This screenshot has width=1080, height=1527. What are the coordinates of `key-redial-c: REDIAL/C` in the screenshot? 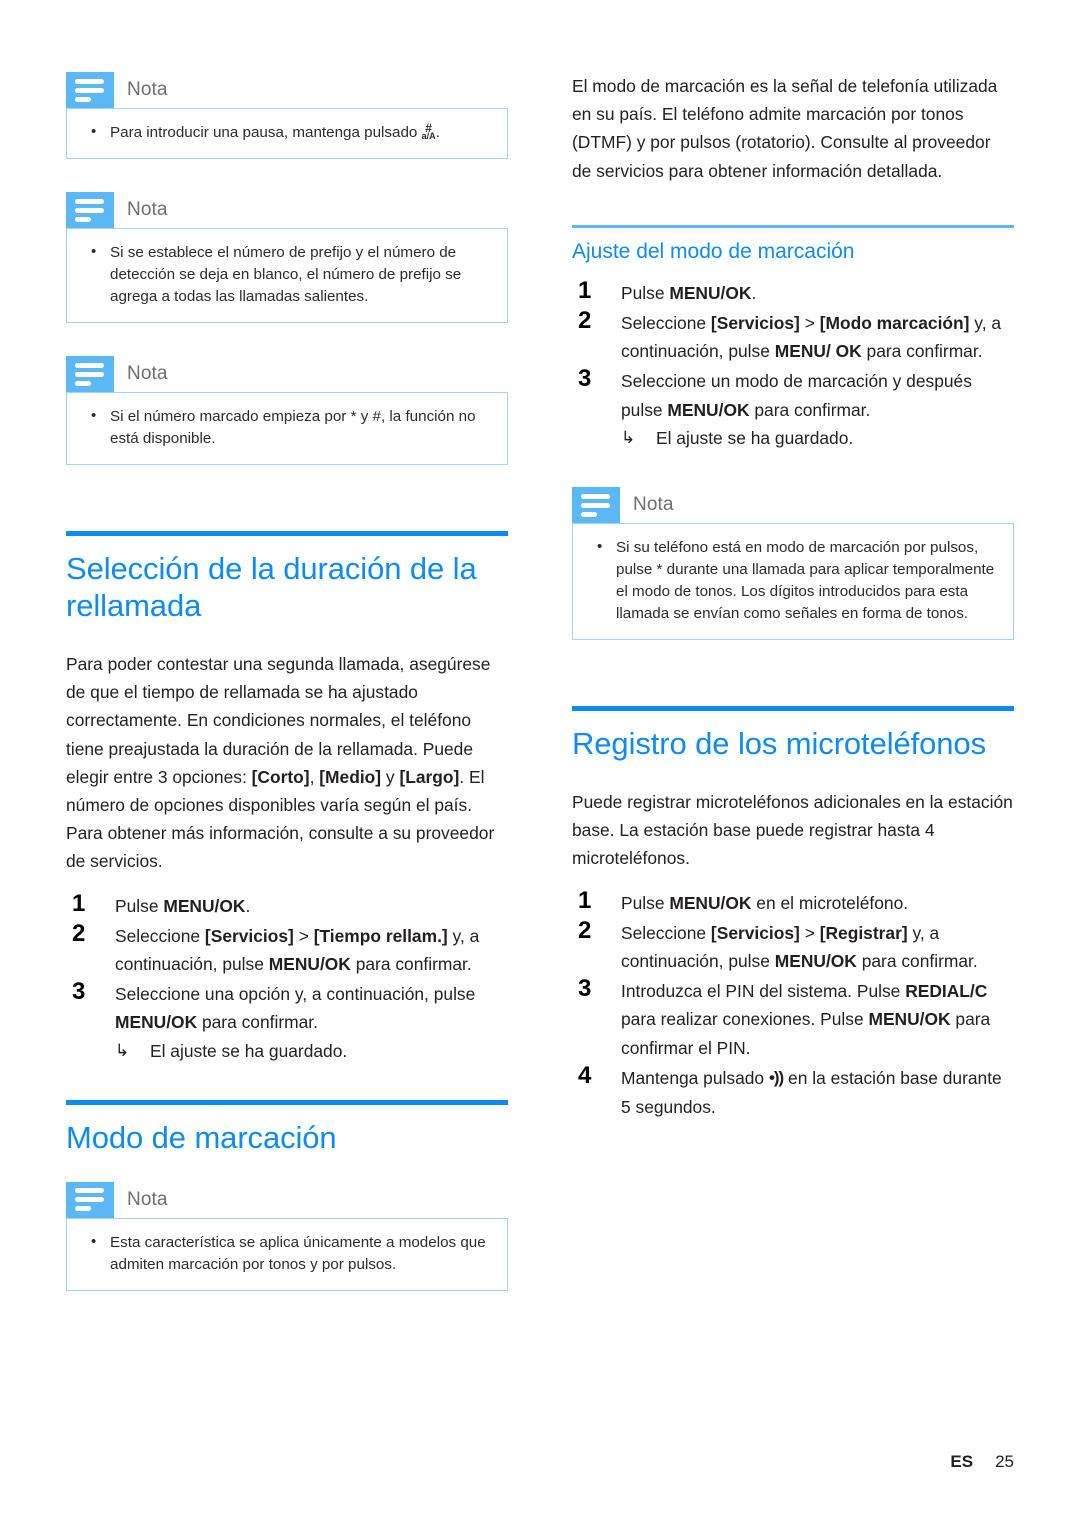 It's located at (946, 991).